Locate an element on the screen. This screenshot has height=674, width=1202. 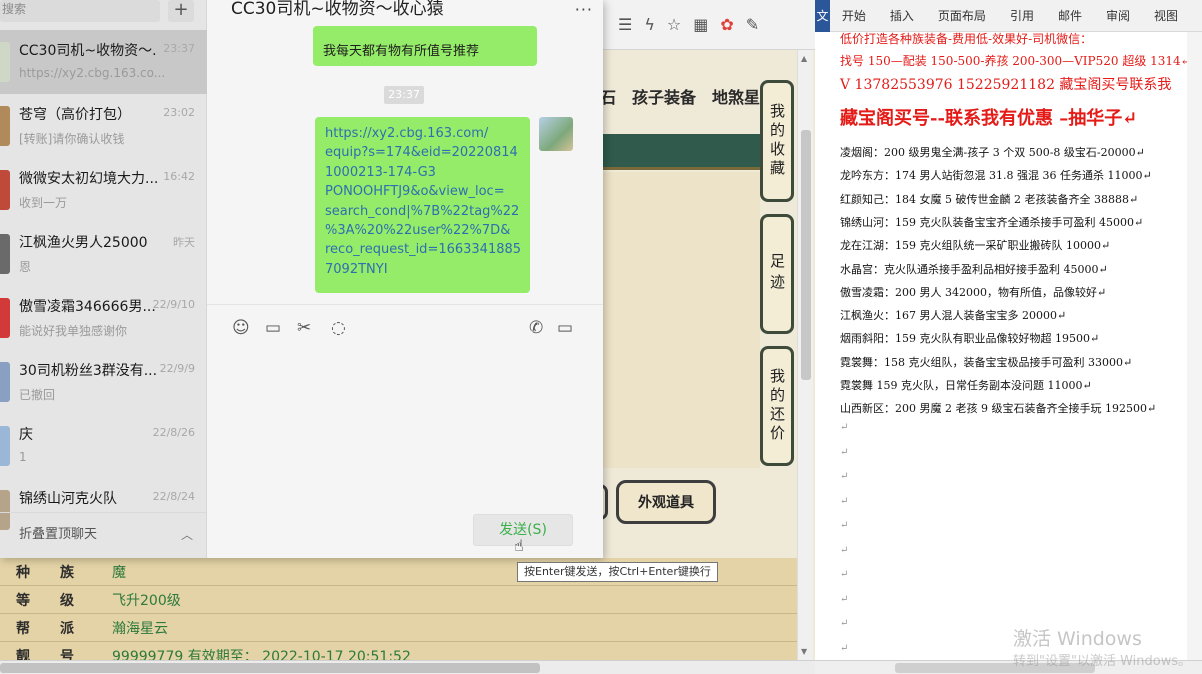
side-tab-footprint: 足迹 is located at coordinates (777, 274).